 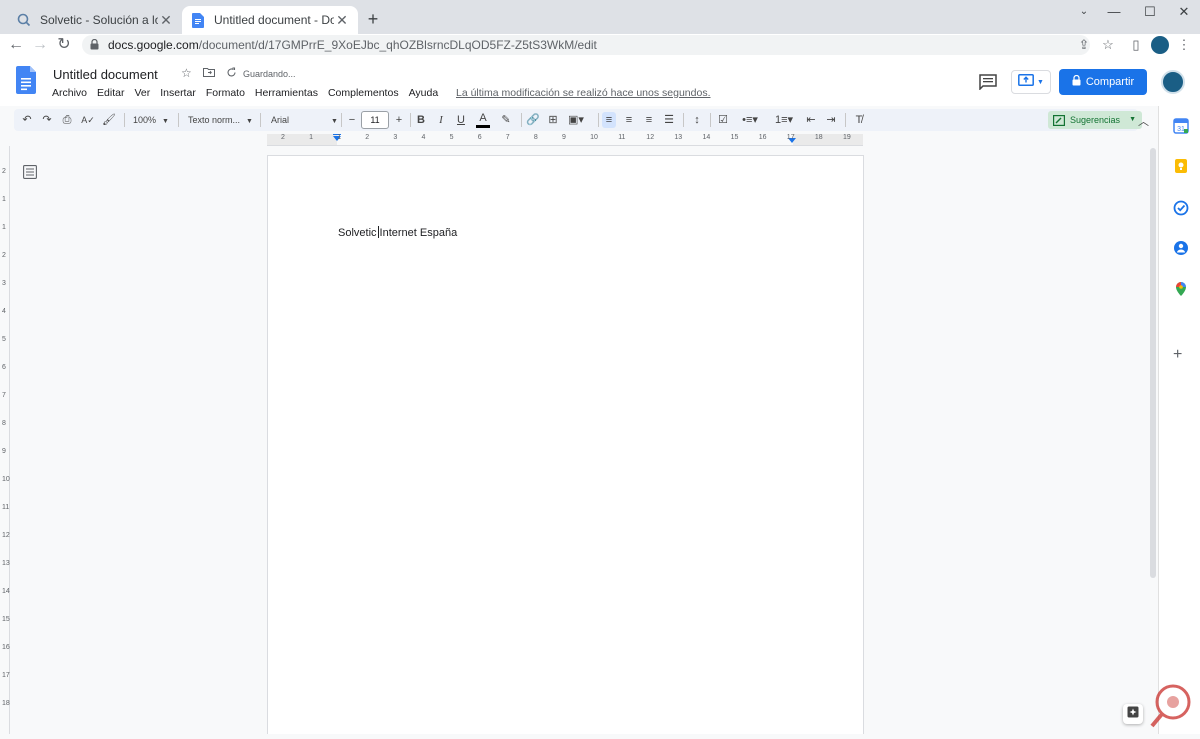 What do you see at coordinates (1150, 12) in the screenshot?
I see `maximize-button: ☐` at bounding box center [1150, 12].